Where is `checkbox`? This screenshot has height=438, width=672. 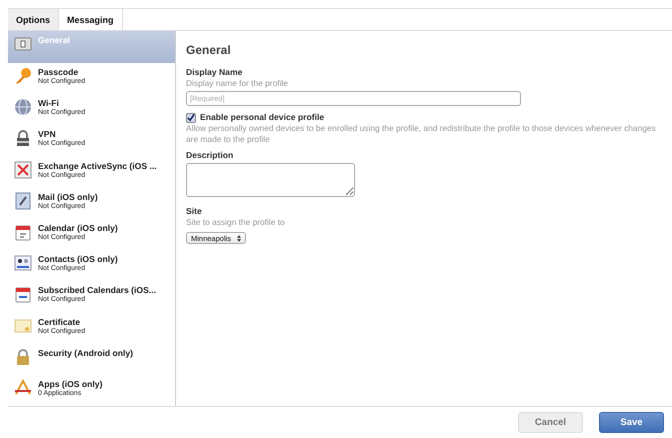
checkbox is located at coordinates (191, 117).